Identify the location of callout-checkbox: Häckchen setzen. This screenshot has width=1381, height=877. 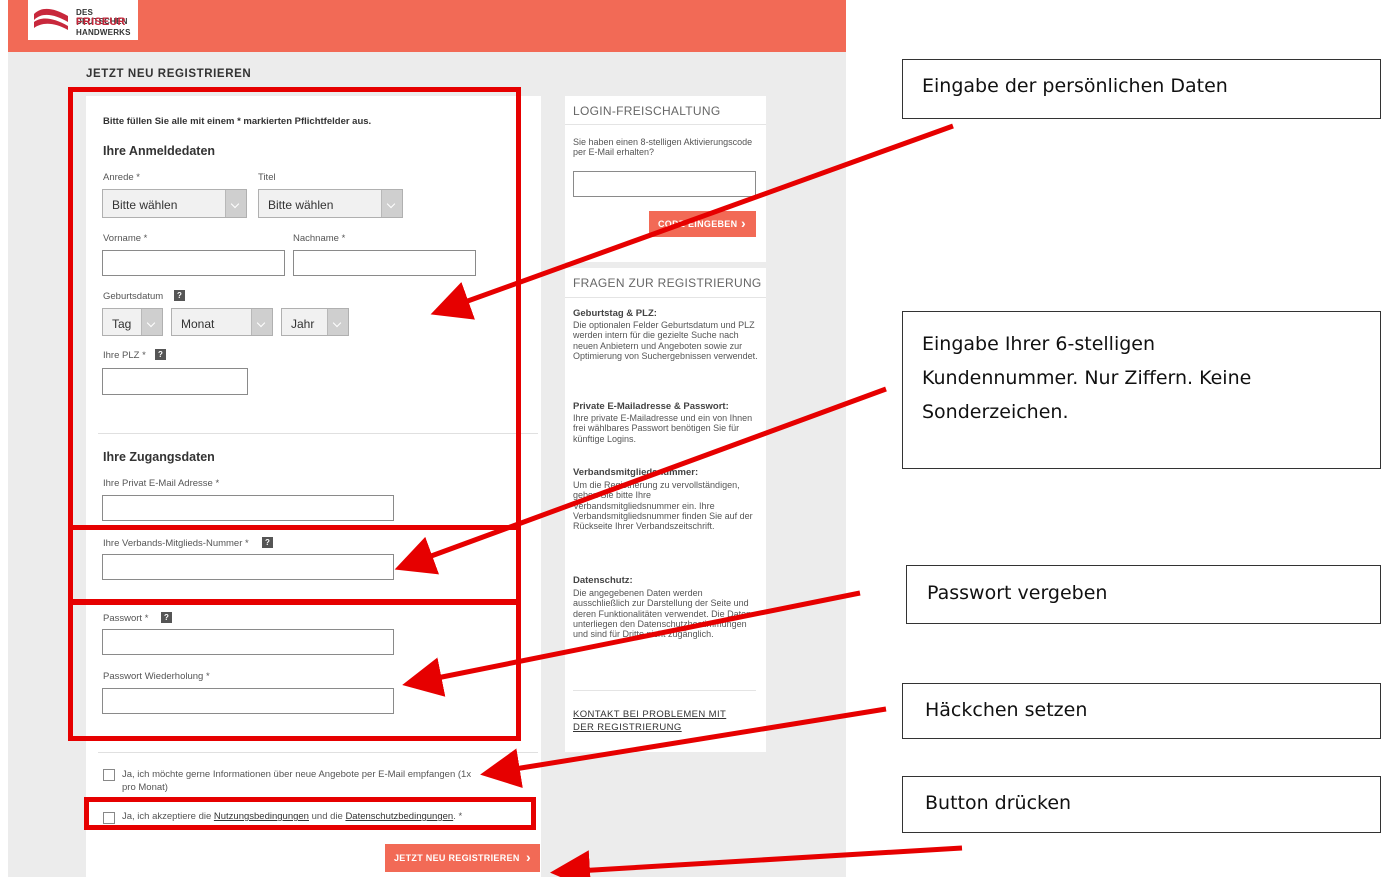
(1141, 711).